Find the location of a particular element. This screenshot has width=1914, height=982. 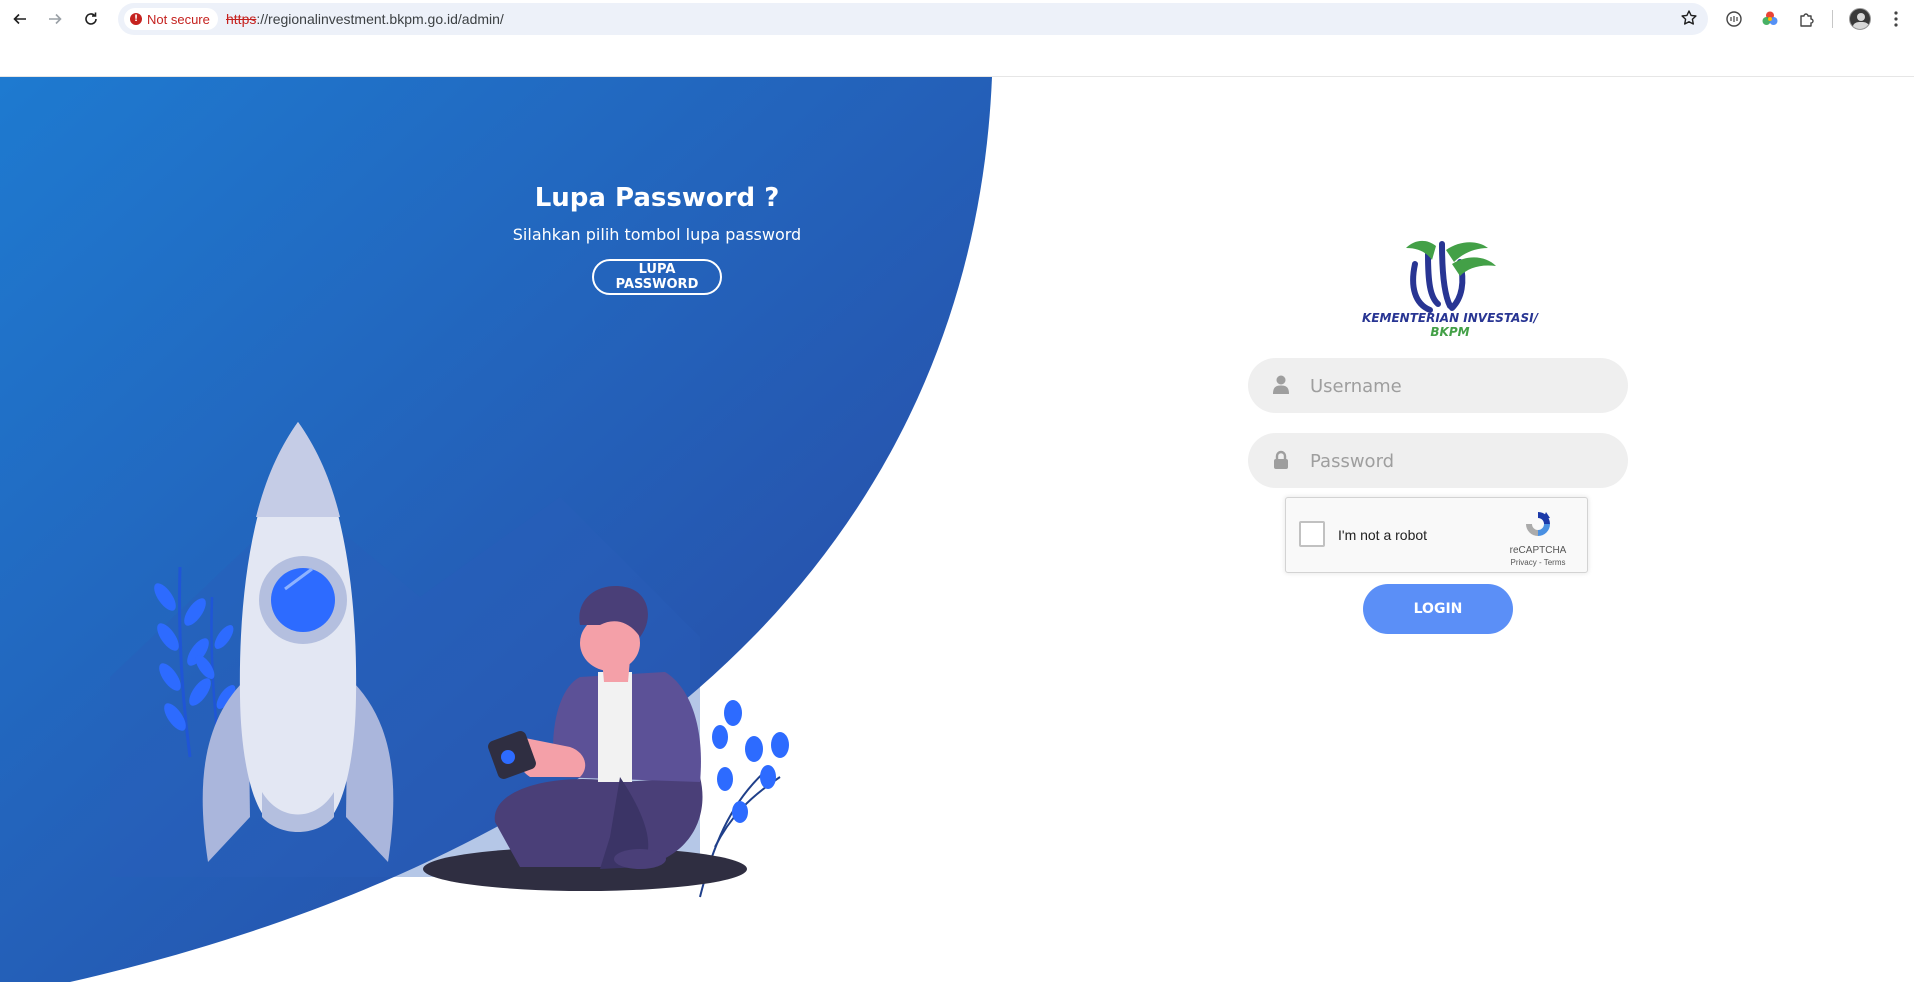

logo-text-line1: KEMENTERIAN INVESTASI/ is located at coordinates (1450, 318).